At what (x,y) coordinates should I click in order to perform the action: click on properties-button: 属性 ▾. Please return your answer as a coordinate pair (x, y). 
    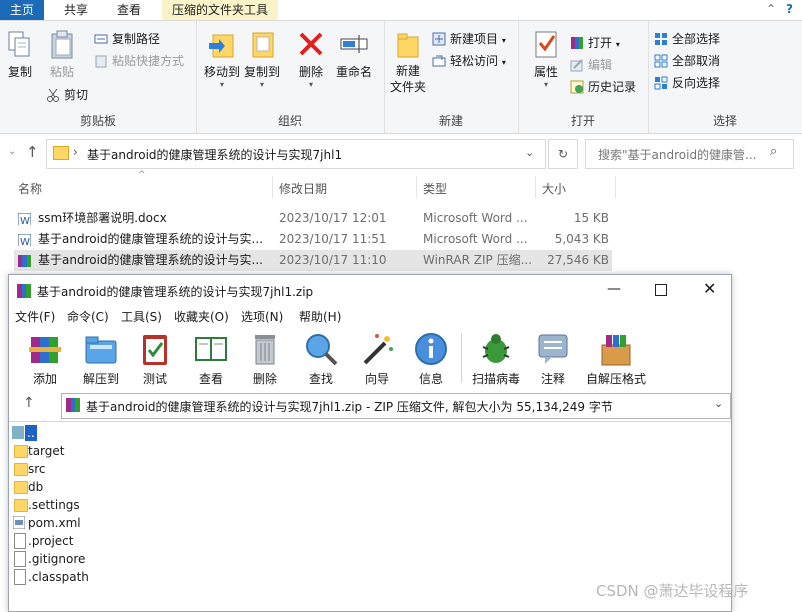
    Looking at the image, I should click on (546, 59).